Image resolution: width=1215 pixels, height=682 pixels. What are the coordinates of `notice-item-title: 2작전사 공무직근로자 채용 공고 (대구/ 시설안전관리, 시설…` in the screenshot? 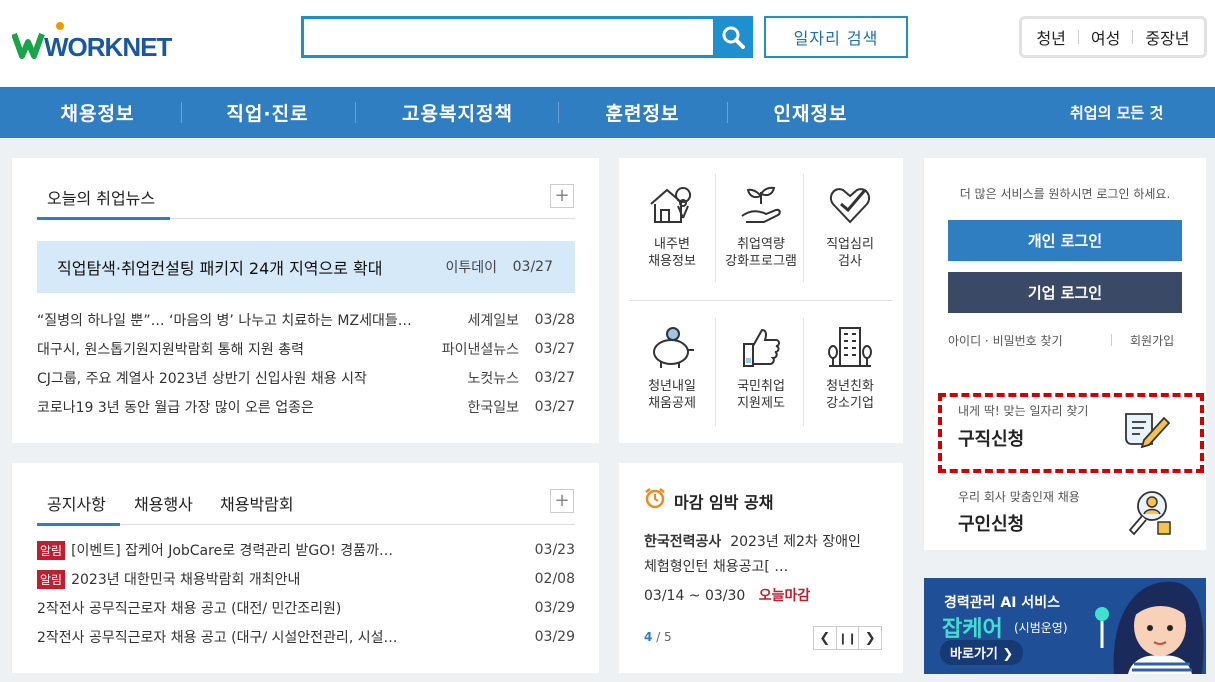 It's located at (217, 638).